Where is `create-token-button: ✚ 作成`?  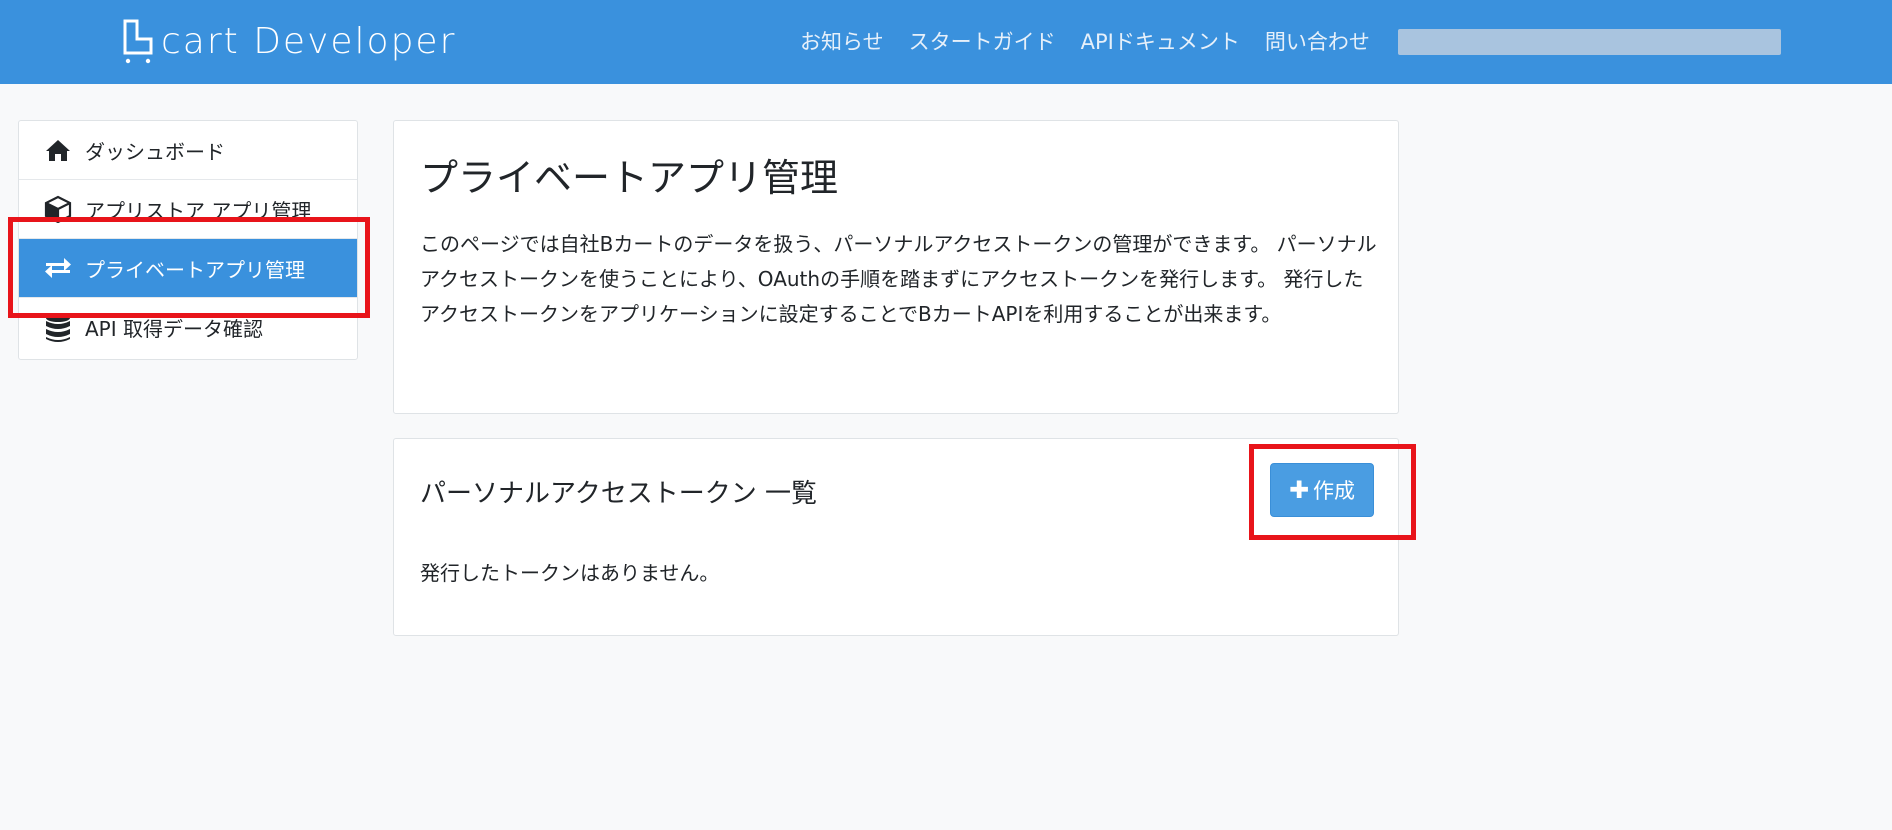
create-token-button: ✚ 作成 is located at coordinates (1322, 490).